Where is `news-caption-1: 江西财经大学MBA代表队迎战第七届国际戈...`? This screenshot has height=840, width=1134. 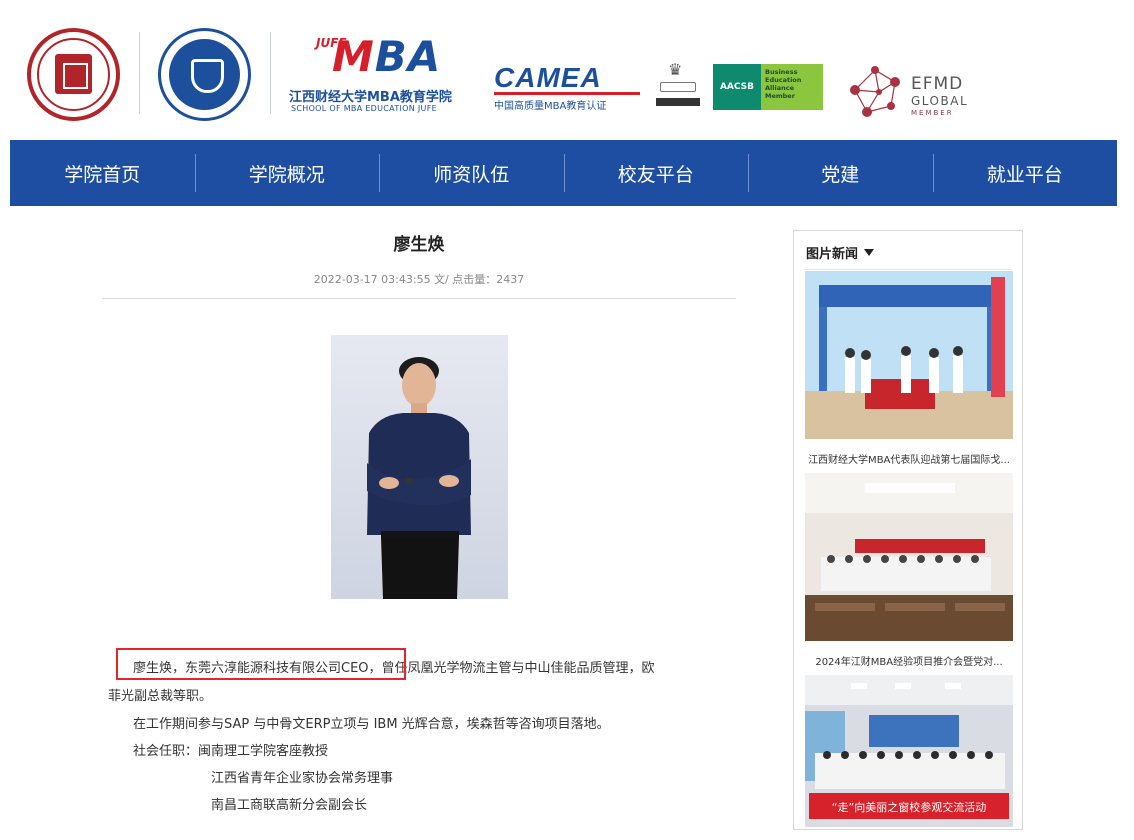 news-caption-1: 江西财经大学MBA代表队迎战第七届国际戈... is located at coordinates (909, 458).